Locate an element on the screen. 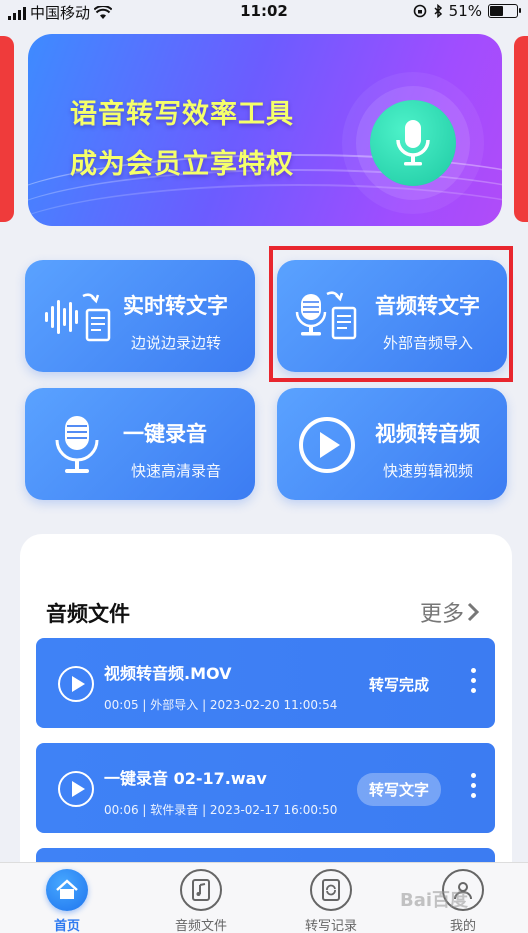 The width and height of the screenshot is (528, 933). rotation-lock-icon is located at coordinates (419, 11).